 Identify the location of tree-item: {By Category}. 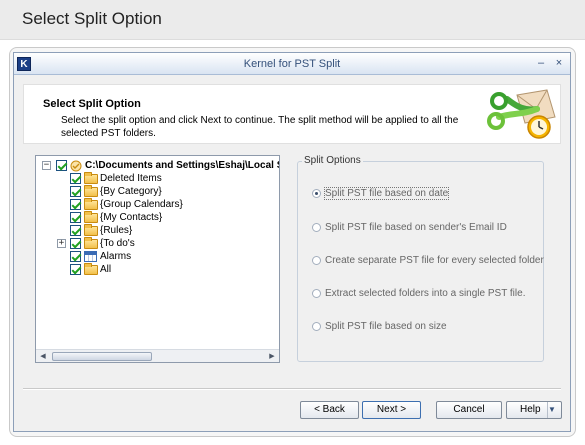
(157, 191).